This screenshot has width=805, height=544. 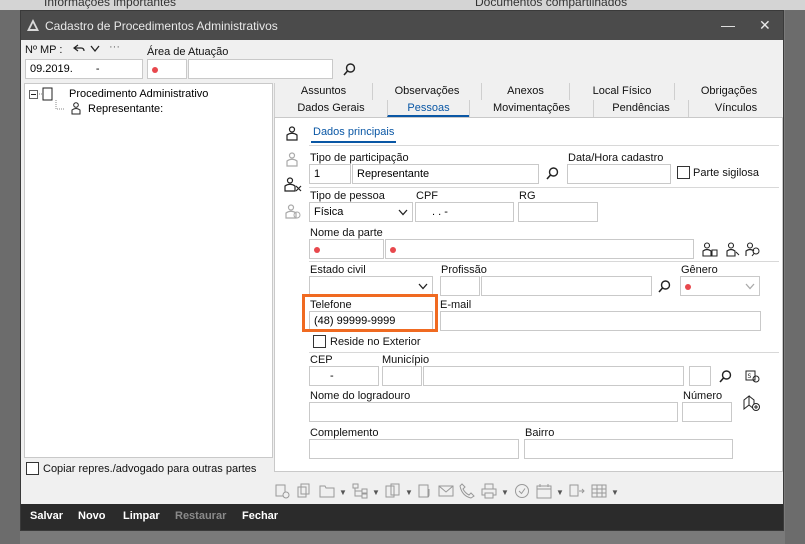 I want to click on cep-field: -, so click(x=344, y=376).